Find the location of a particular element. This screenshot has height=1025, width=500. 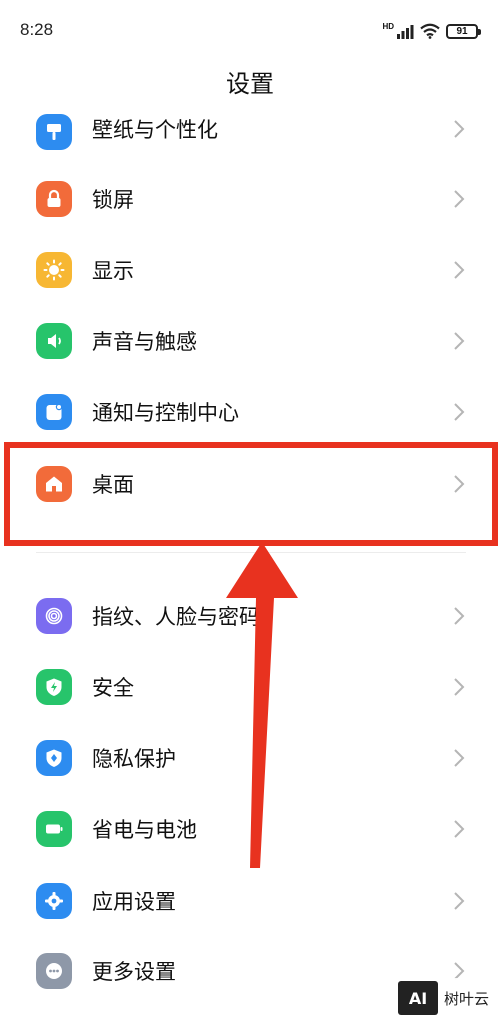

status-bar: 8:28 HD 91 is located at coordinates (250, 30).